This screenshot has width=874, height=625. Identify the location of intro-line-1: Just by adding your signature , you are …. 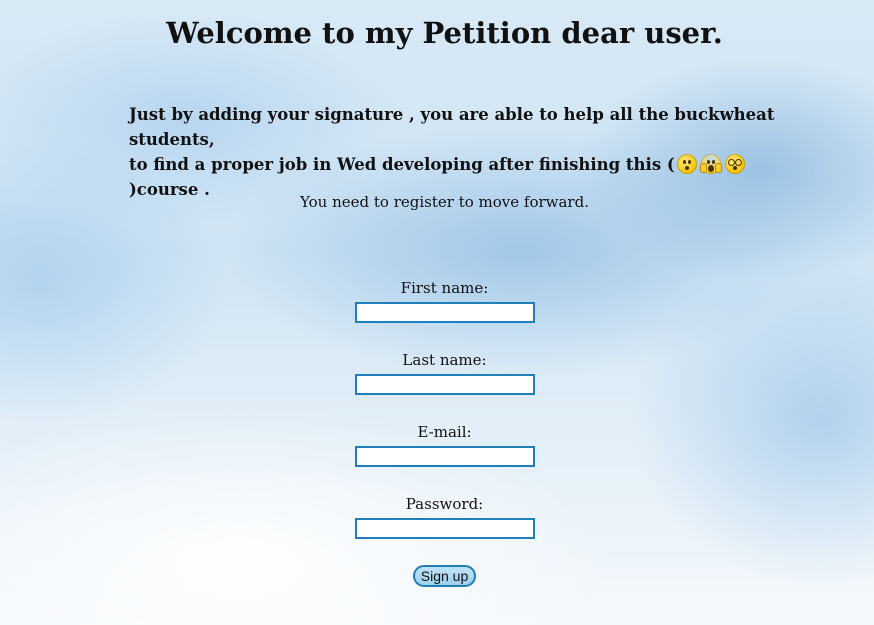
(452, 127).